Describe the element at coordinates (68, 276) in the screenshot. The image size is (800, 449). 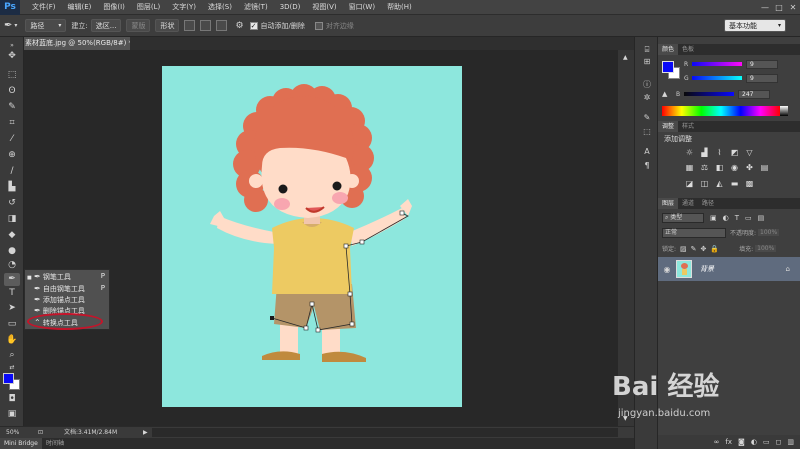
I see `flyout-pen-tool: ■ ✒ 钢笔工具 P` at that location.